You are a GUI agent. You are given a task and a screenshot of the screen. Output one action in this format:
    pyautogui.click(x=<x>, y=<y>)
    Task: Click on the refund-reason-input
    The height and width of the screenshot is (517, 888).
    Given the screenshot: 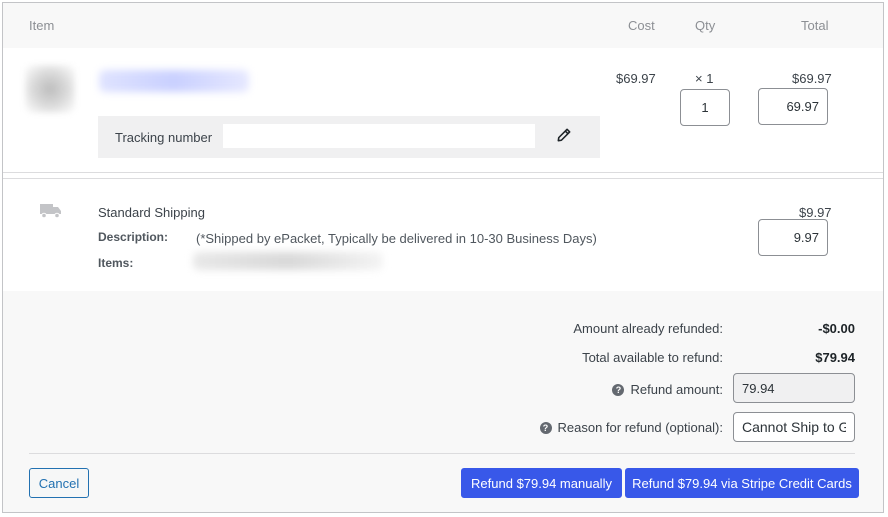 What is the action you would take?
    pyautogui.click(x=794, y=427)
    